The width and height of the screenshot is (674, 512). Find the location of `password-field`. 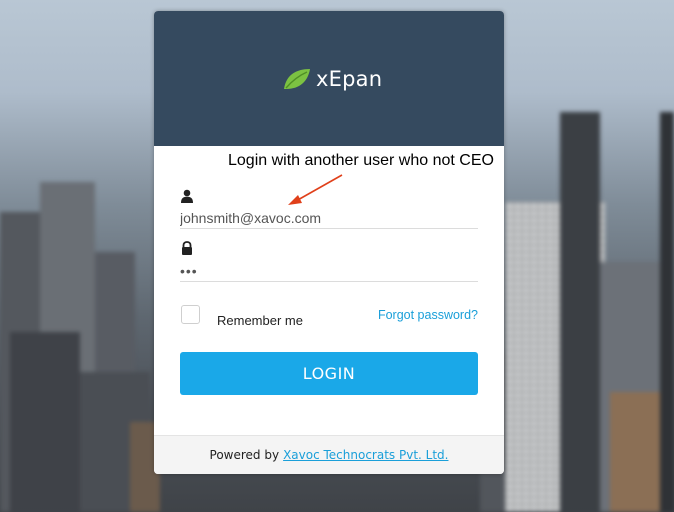

password-field is located at coordinates (329, 271).